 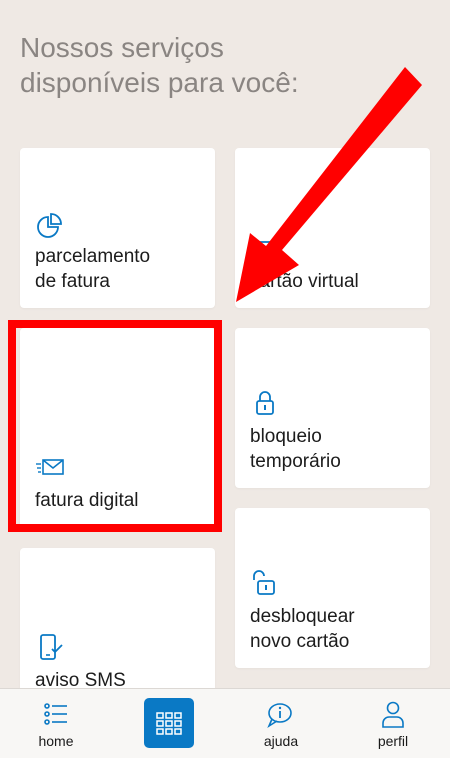 What do you see at coordinates (49, 225) in the screenshot?
I see `pie-chart-icon` at bounding box center [49, 225].